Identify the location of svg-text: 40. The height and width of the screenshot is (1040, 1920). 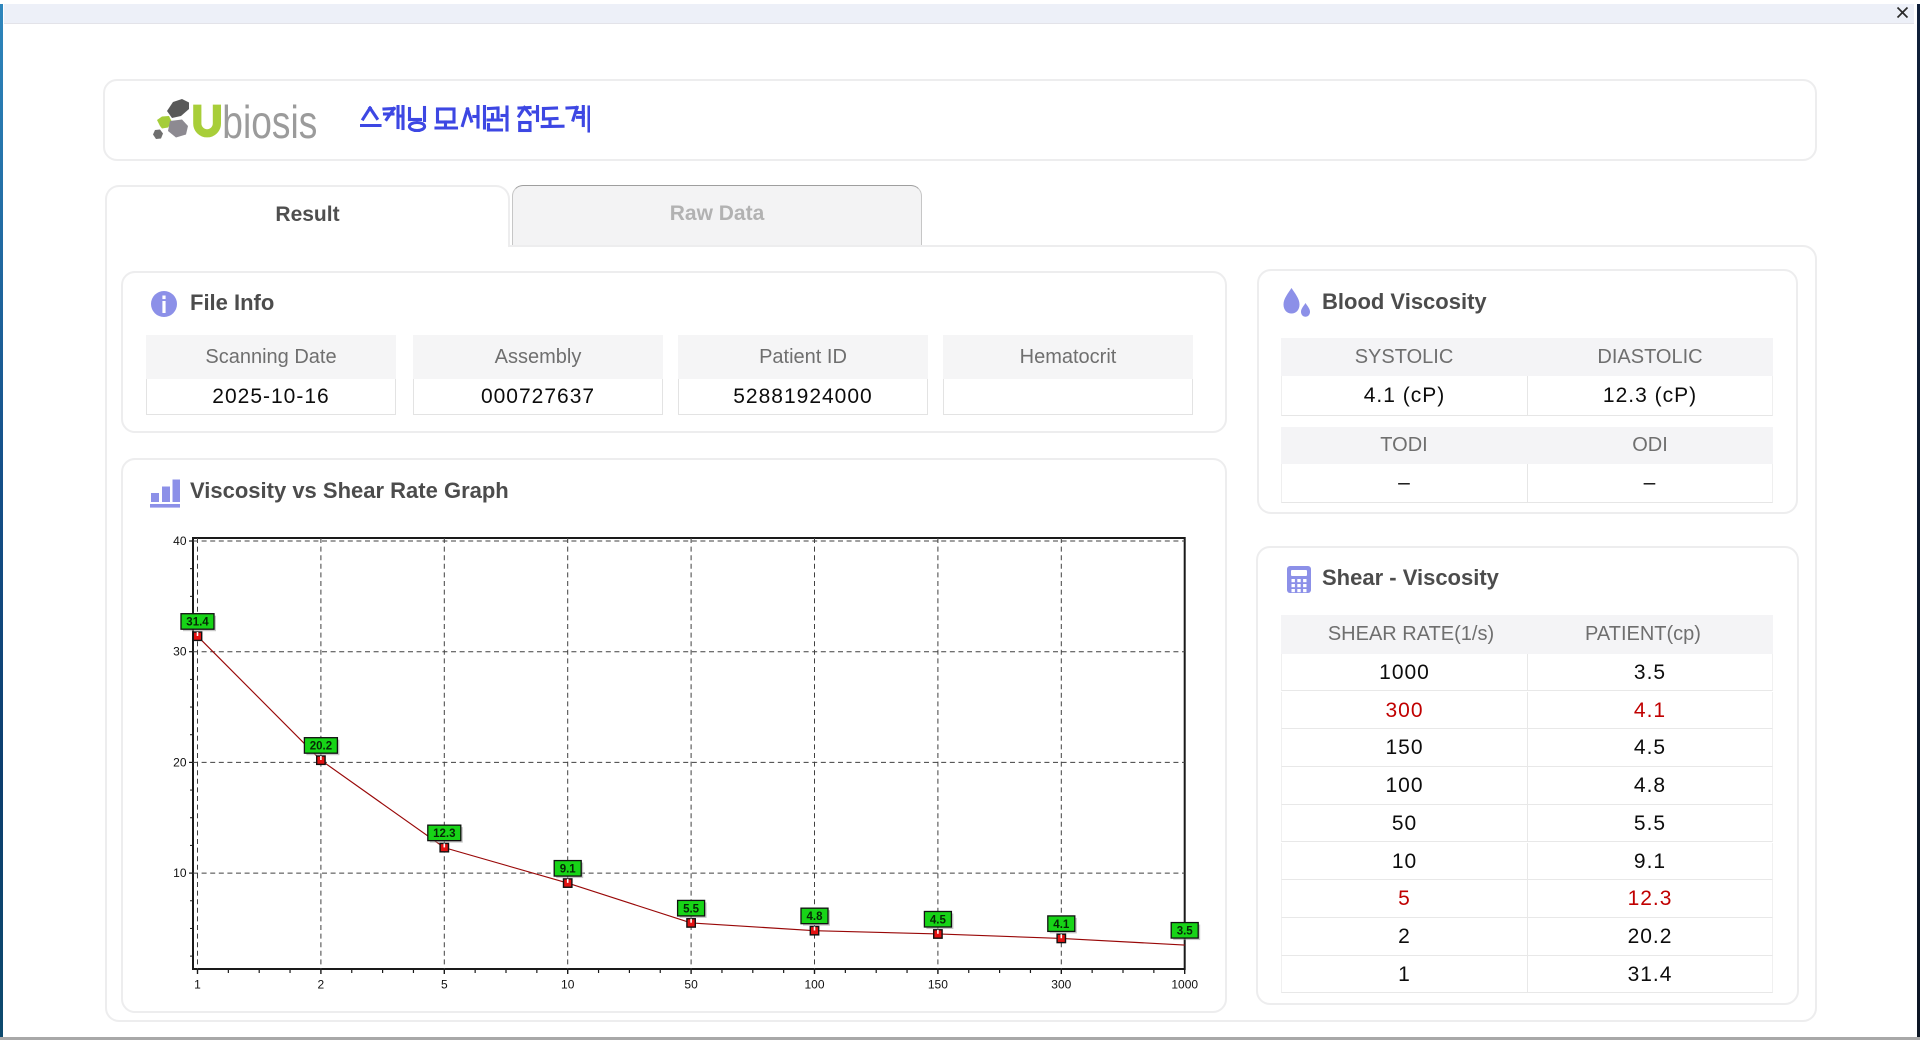
(180, 541).